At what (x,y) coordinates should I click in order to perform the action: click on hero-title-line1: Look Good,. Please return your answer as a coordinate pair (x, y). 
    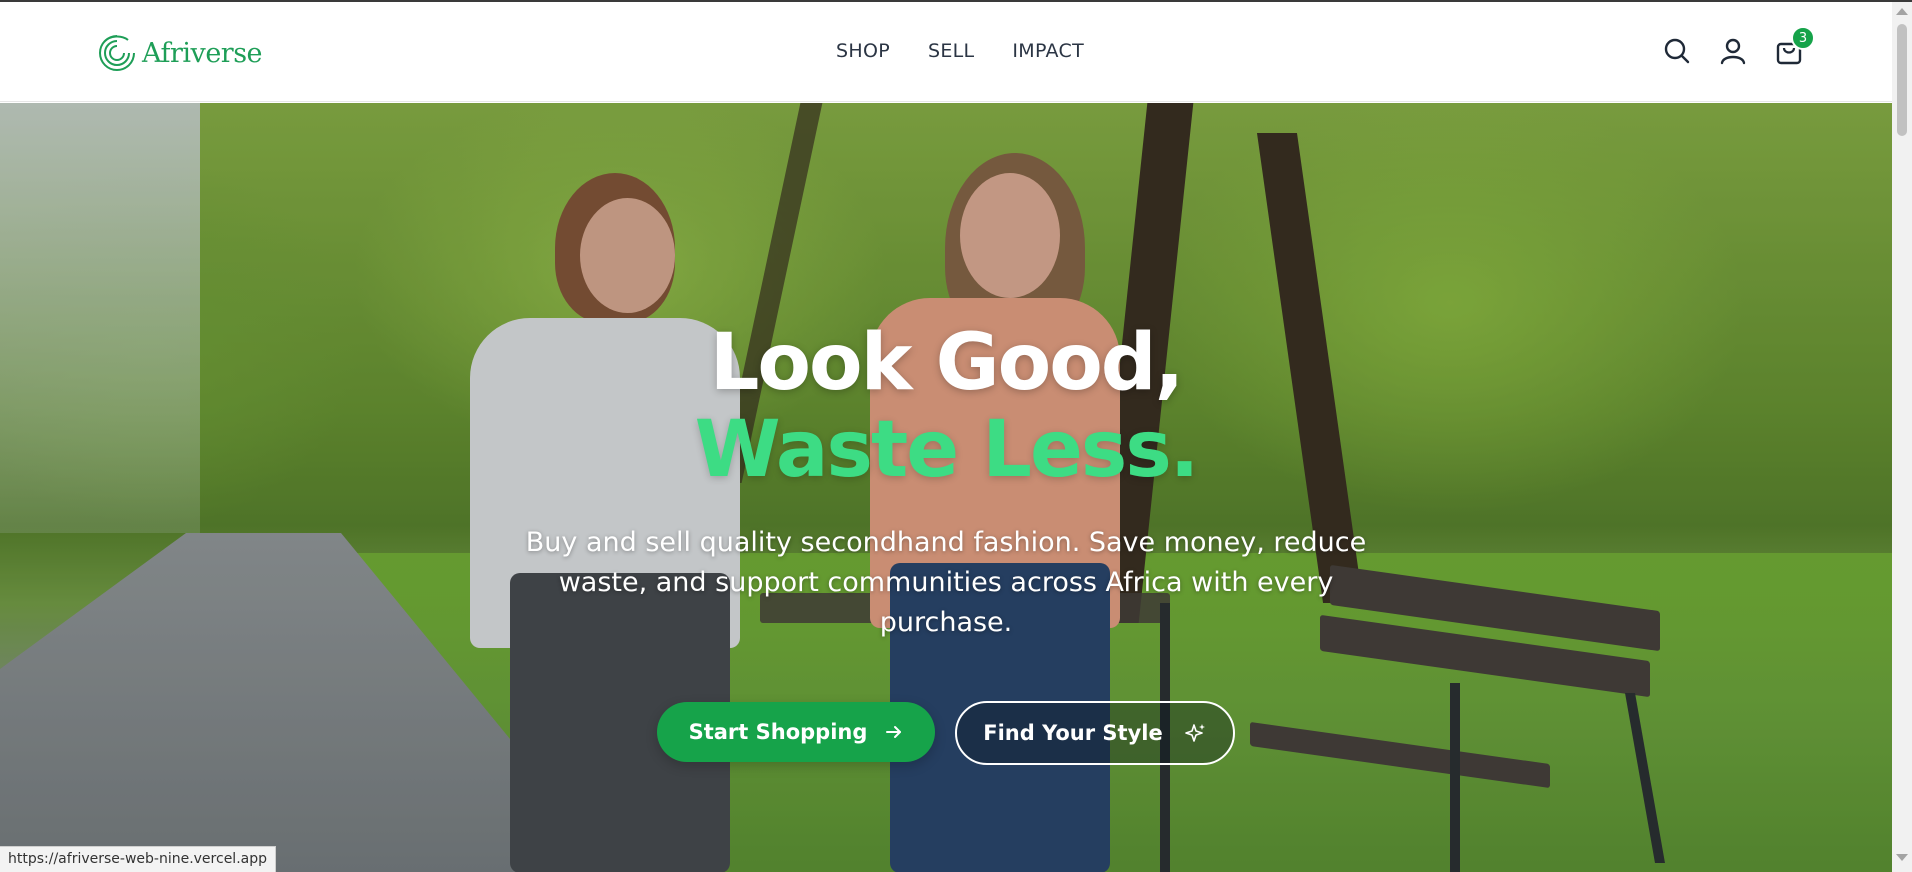
    Looking at the image, I should click on (947, 363).